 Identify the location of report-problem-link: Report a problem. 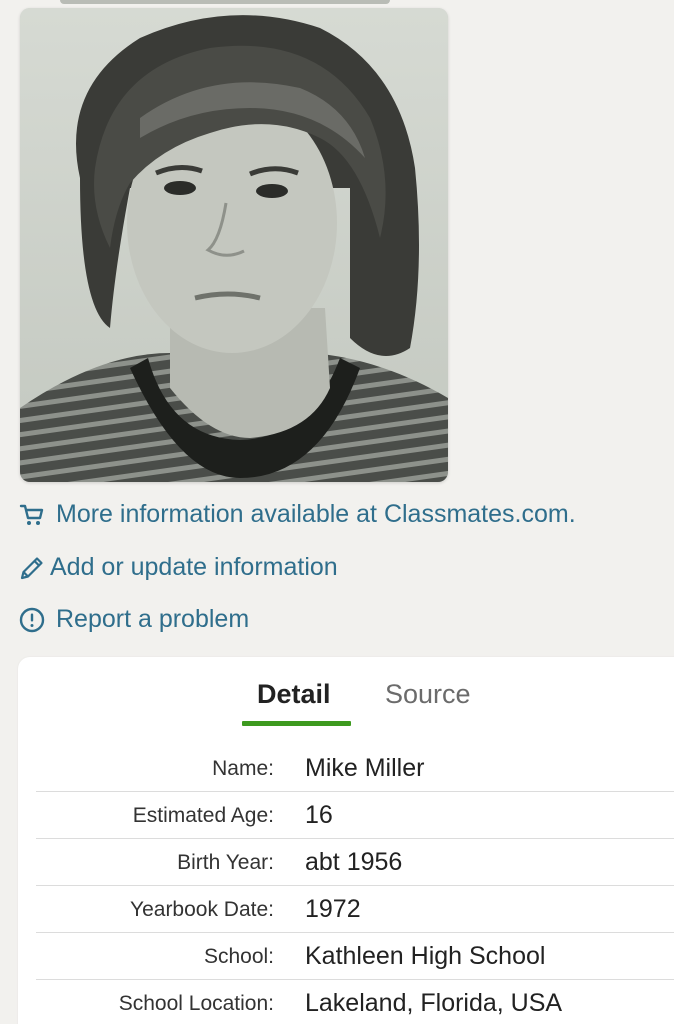
(133, 619).